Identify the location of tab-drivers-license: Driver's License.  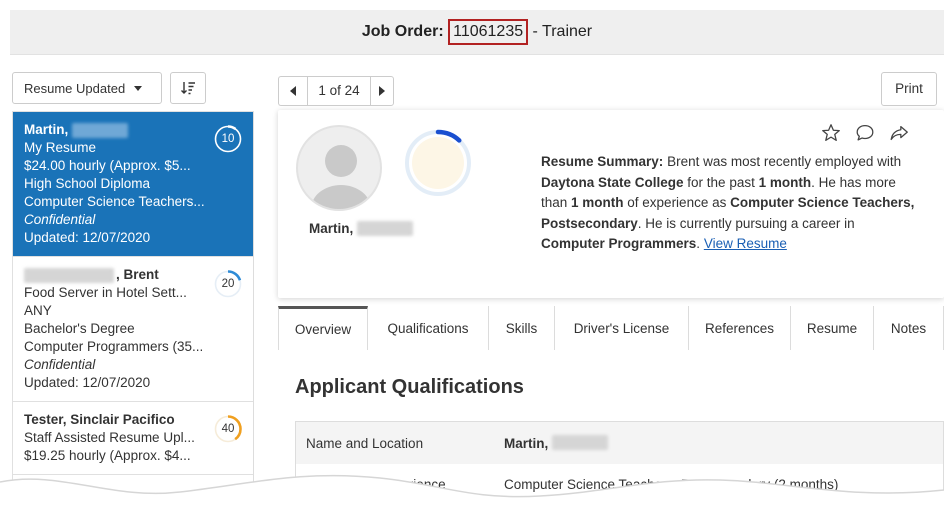
(622, 328).